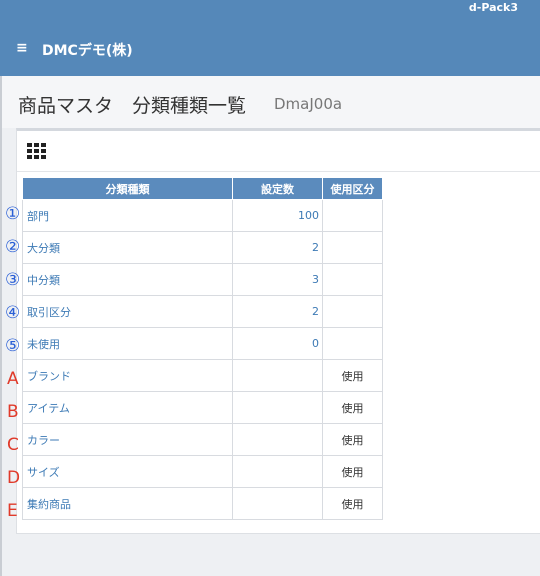  Describe the element at coordinates (127, 343) in the screenshot. I see `category-name-cell: 未使用` at that location.